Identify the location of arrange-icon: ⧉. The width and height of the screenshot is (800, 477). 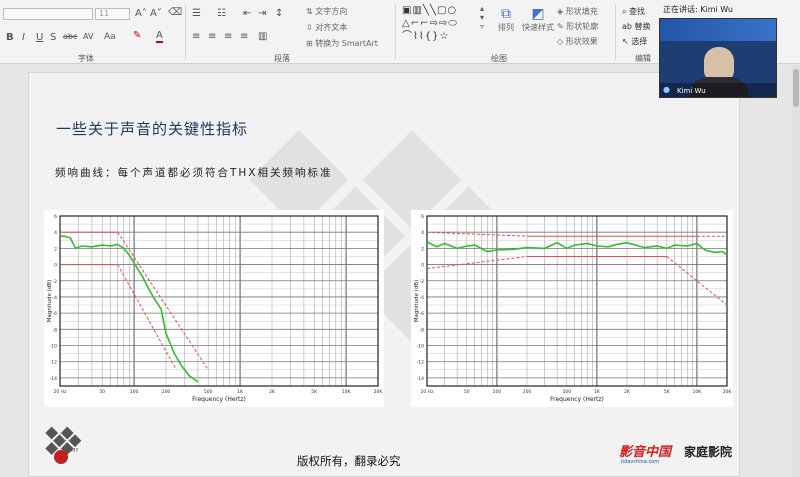
(506, 14).